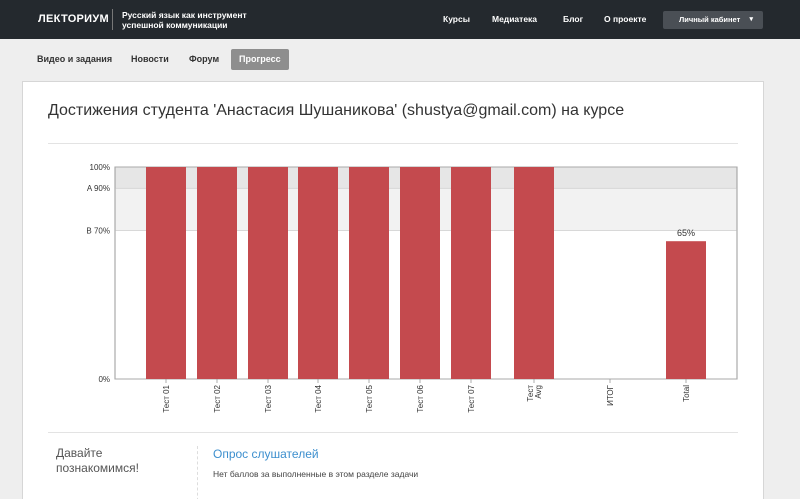 Image resolution: width=800 pixels, height=499 pixels. I want to click on x-tick-label: Тест 06, so click(420, 398).